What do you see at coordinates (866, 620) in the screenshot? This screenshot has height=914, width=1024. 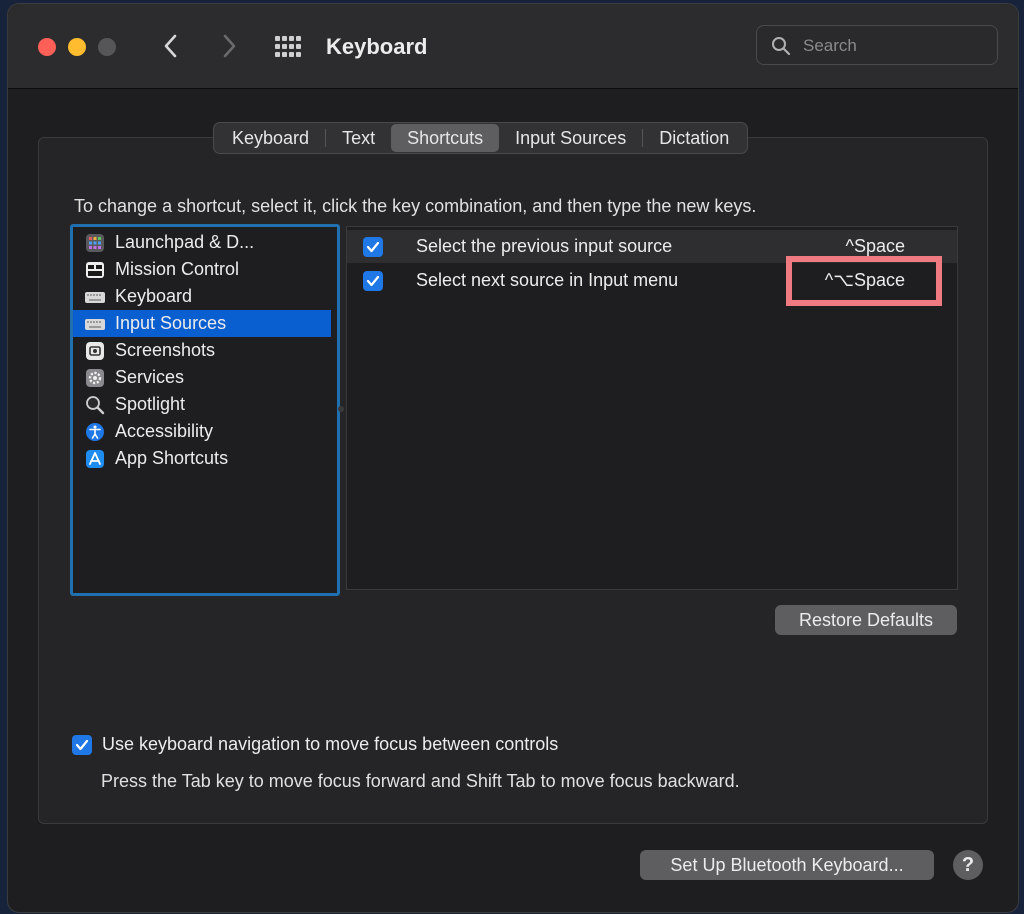 I see `restore-defaults-button: Restore Defaults` at bounding box center [866, 620].